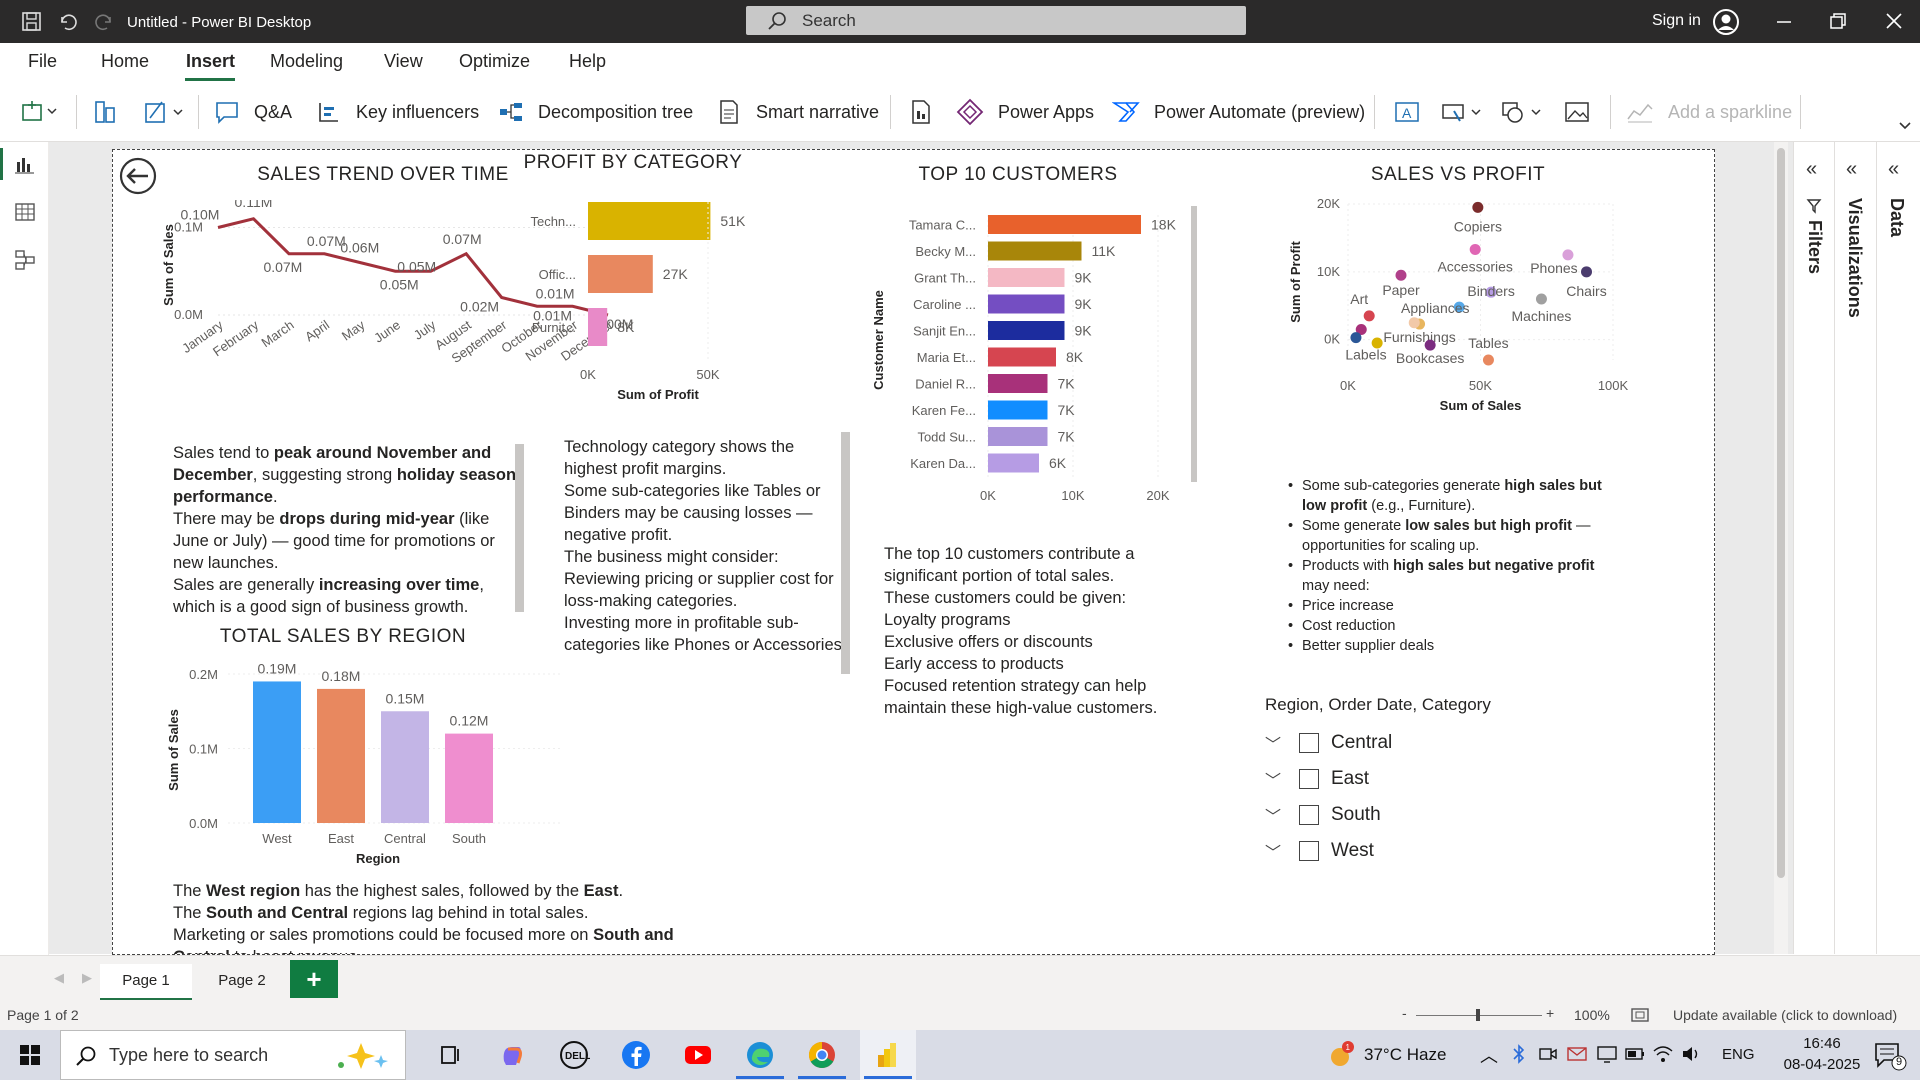  I want to click on ribbon-collapse-icon, so click(1905, 126).